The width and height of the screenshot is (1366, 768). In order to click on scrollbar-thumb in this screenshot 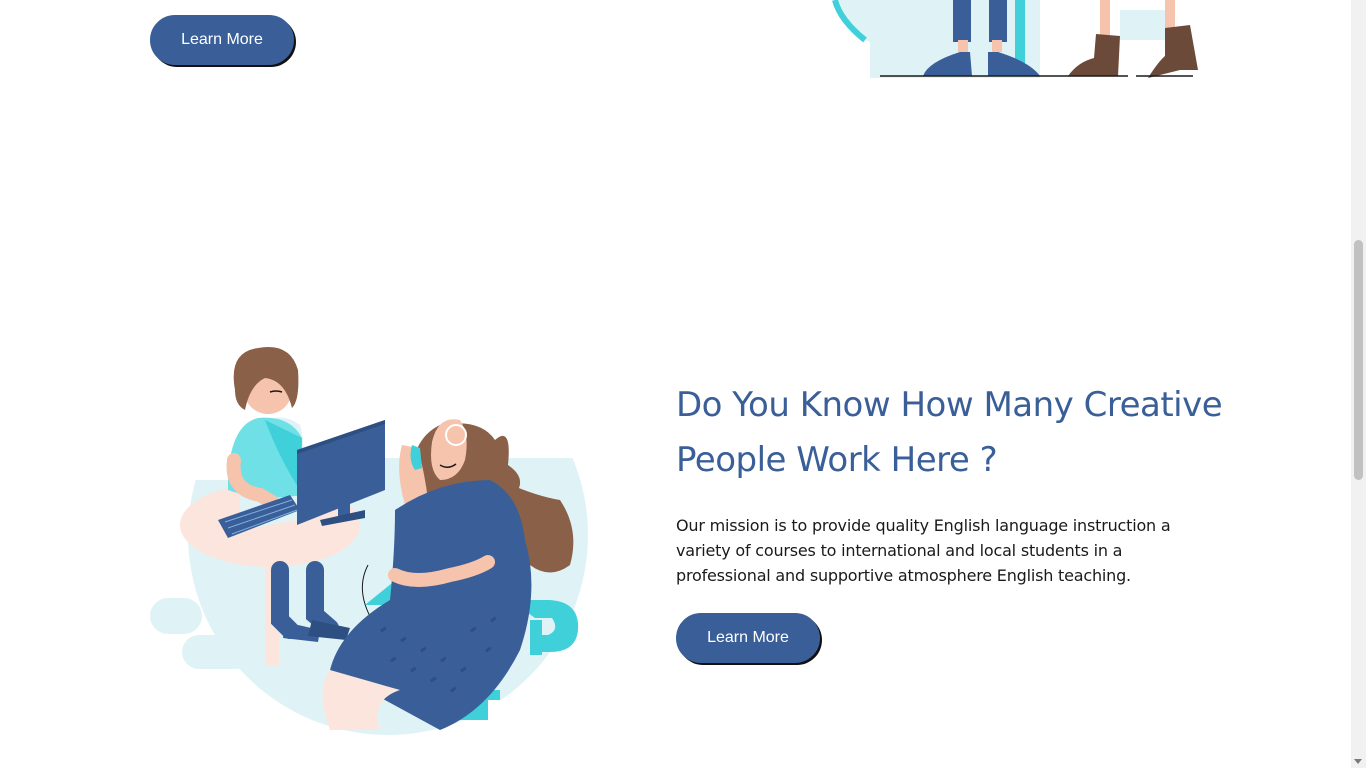, I will do `click(1358, 360)`.